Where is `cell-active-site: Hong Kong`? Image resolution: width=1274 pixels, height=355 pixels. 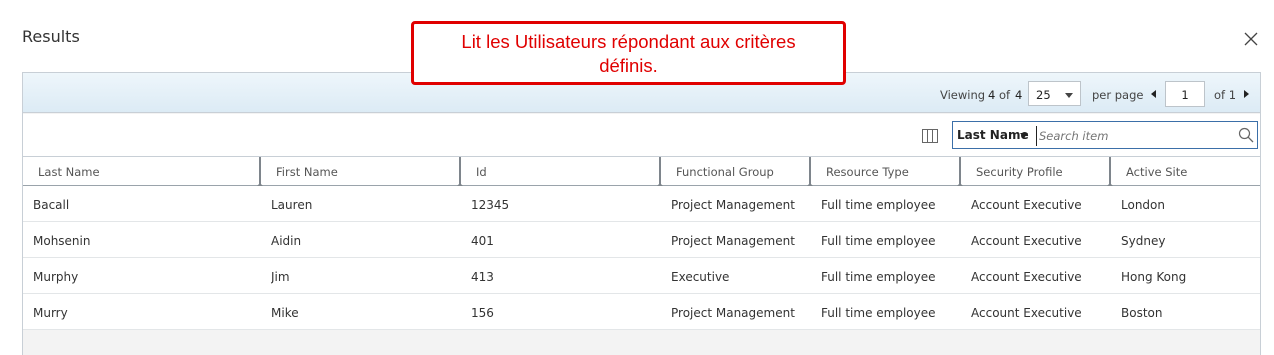 cell-active-site: Hong Kong is located at coordinates (1154, 277).